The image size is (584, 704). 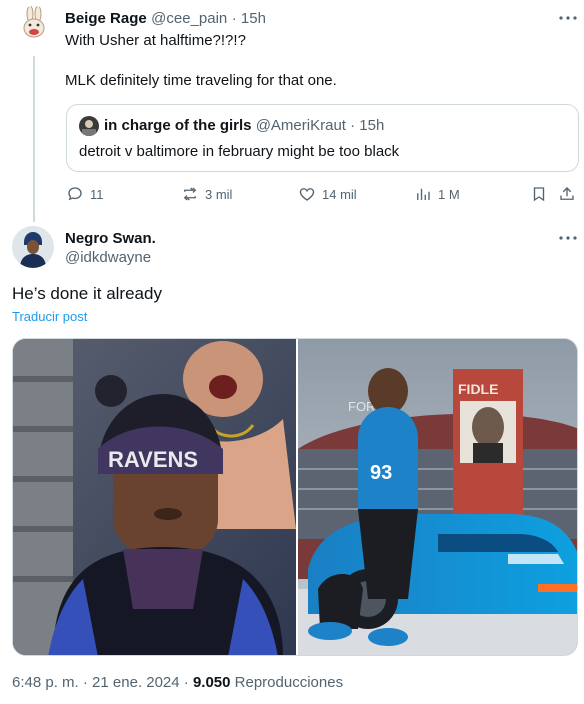 What do you see at coordinates (307, 194) in the screenshot?
I see `like-icon` at bounding box center [307, 194].